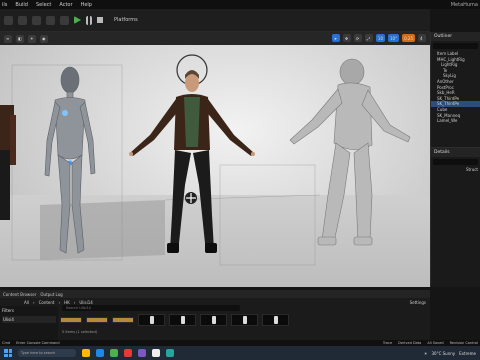  What do you see at coordinates (19, 294) in the screenshot?
I see `tab-content-browser: Content Browser` at bounding box center [19, 294].